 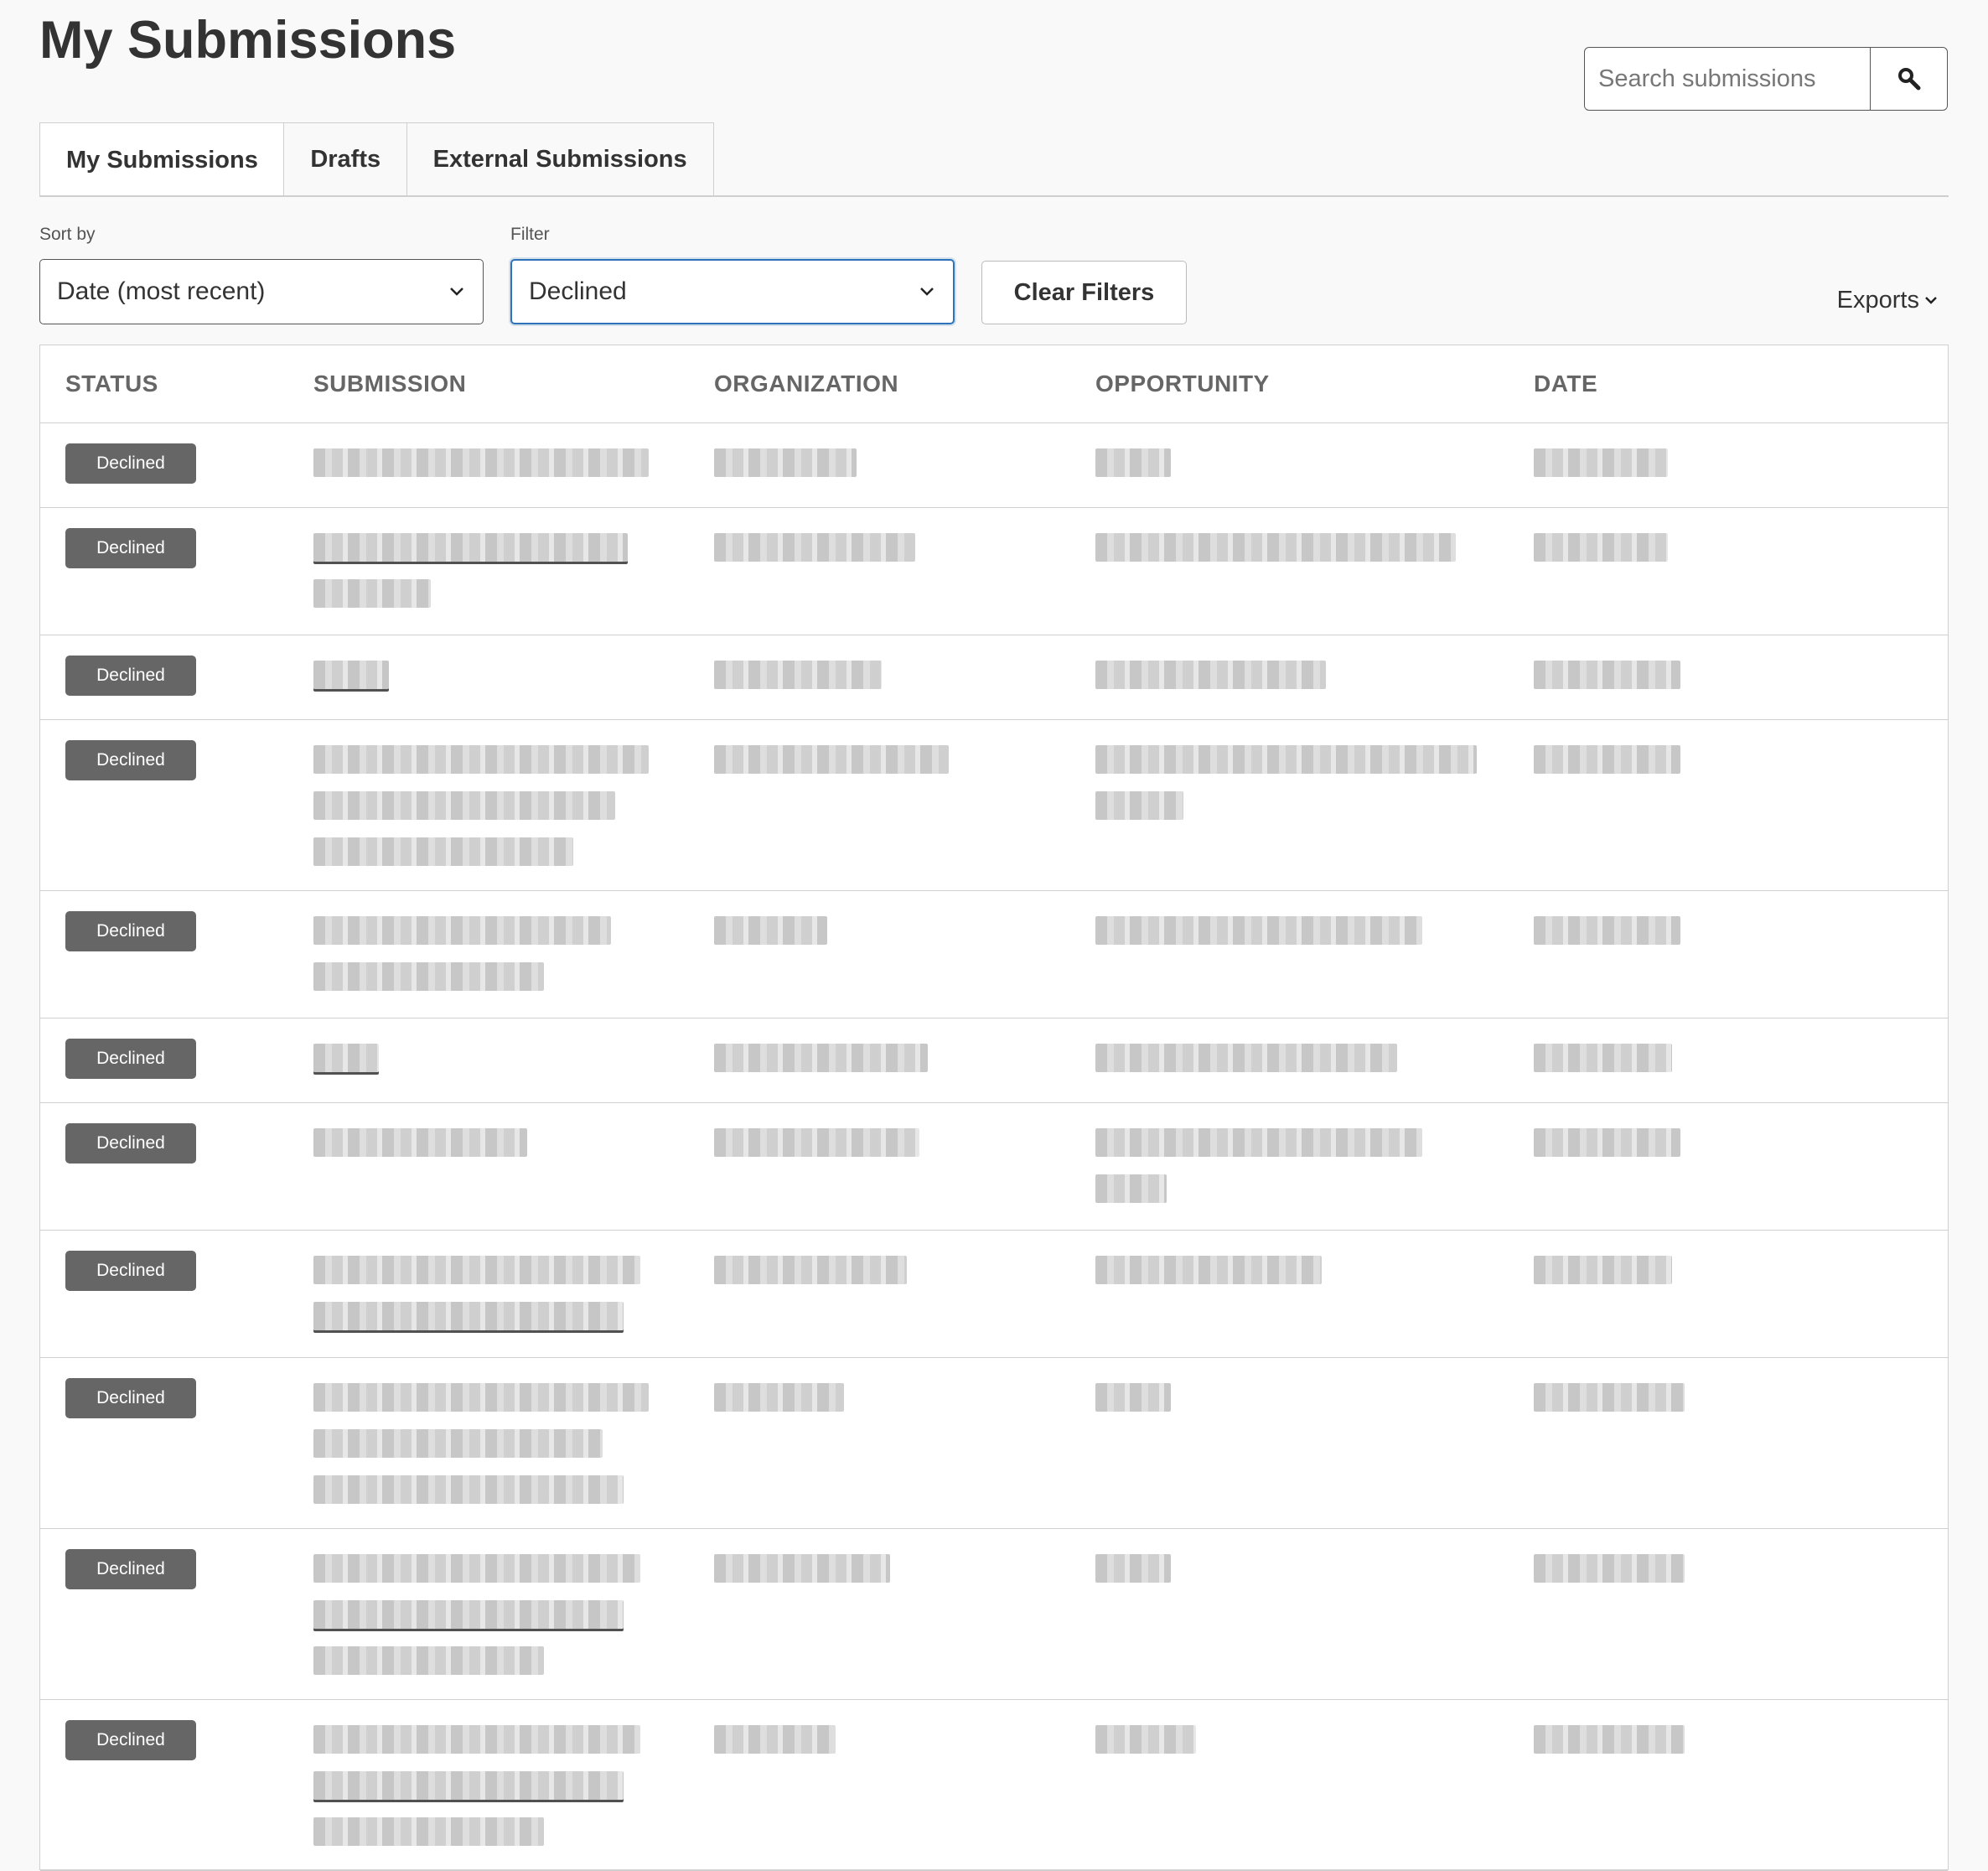 What do you see at coordinates (1908, 79) in the screenshot?
I see `search-button` at bounding box center [1908, 79].